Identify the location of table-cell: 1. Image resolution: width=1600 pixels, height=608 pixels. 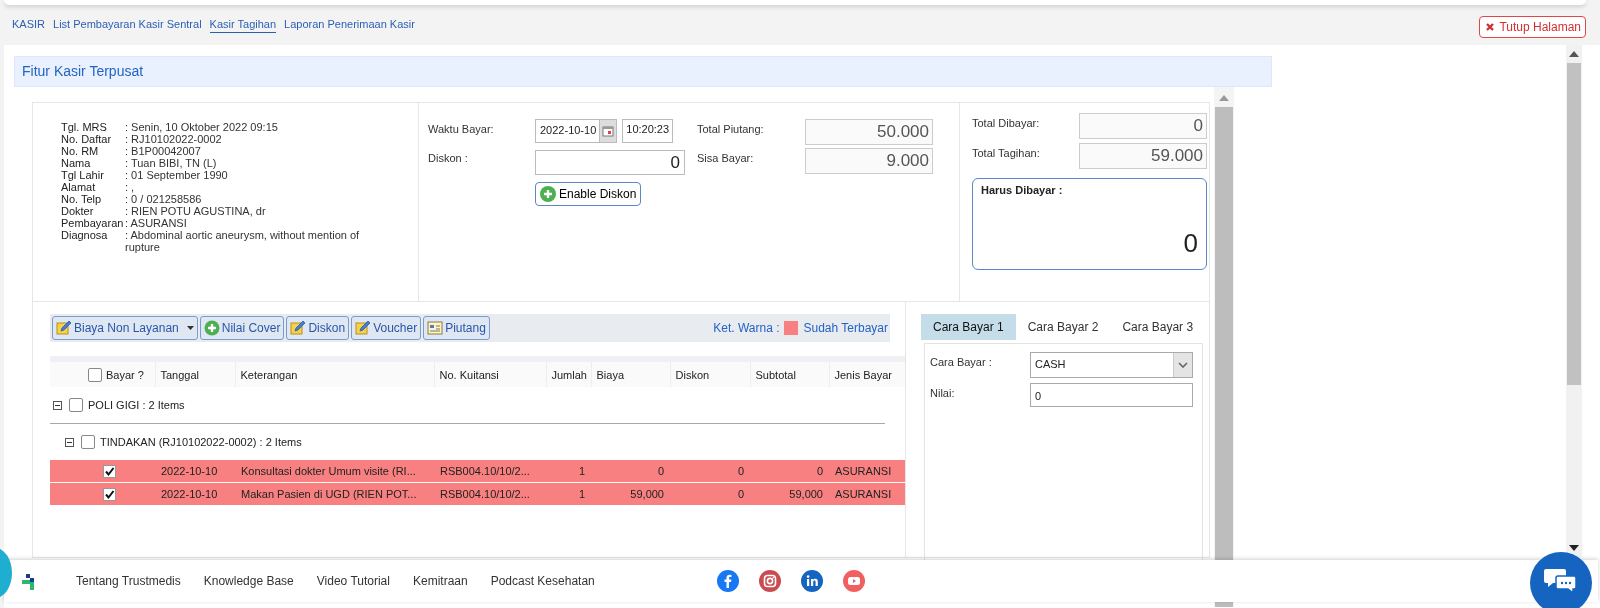
(568, 494).